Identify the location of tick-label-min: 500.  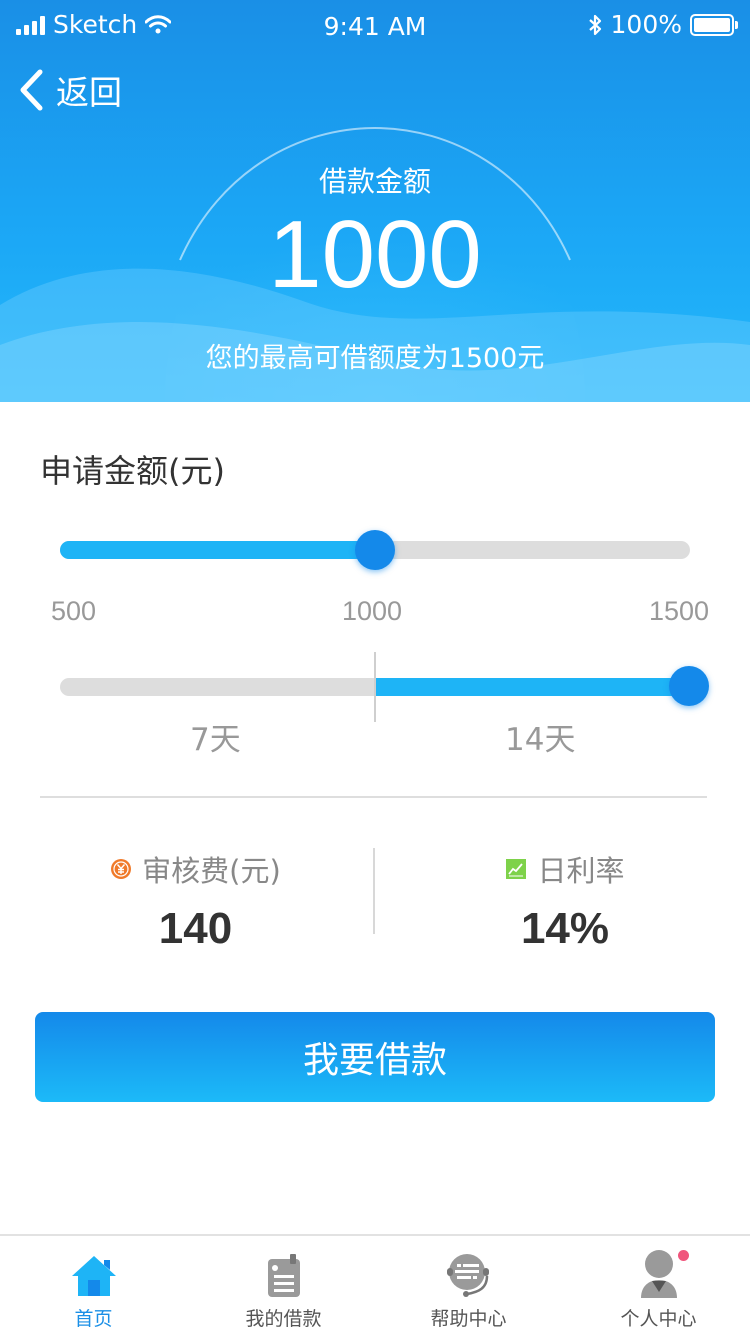
(74, 611).